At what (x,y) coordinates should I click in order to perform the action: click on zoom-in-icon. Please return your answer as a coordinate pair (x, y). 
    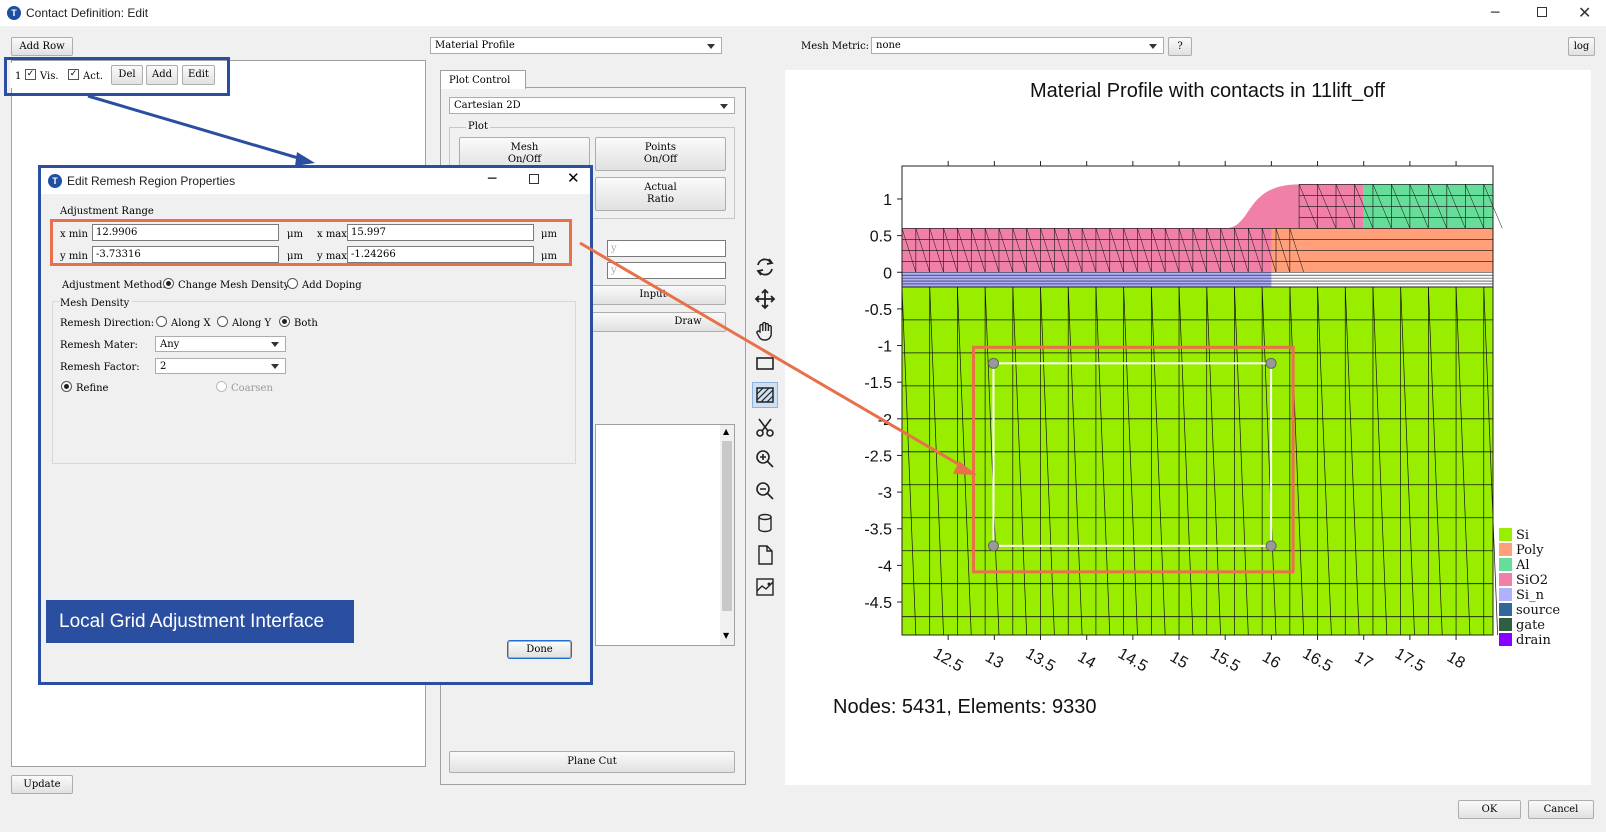
    Looking at the image, I should click on (765, 459).